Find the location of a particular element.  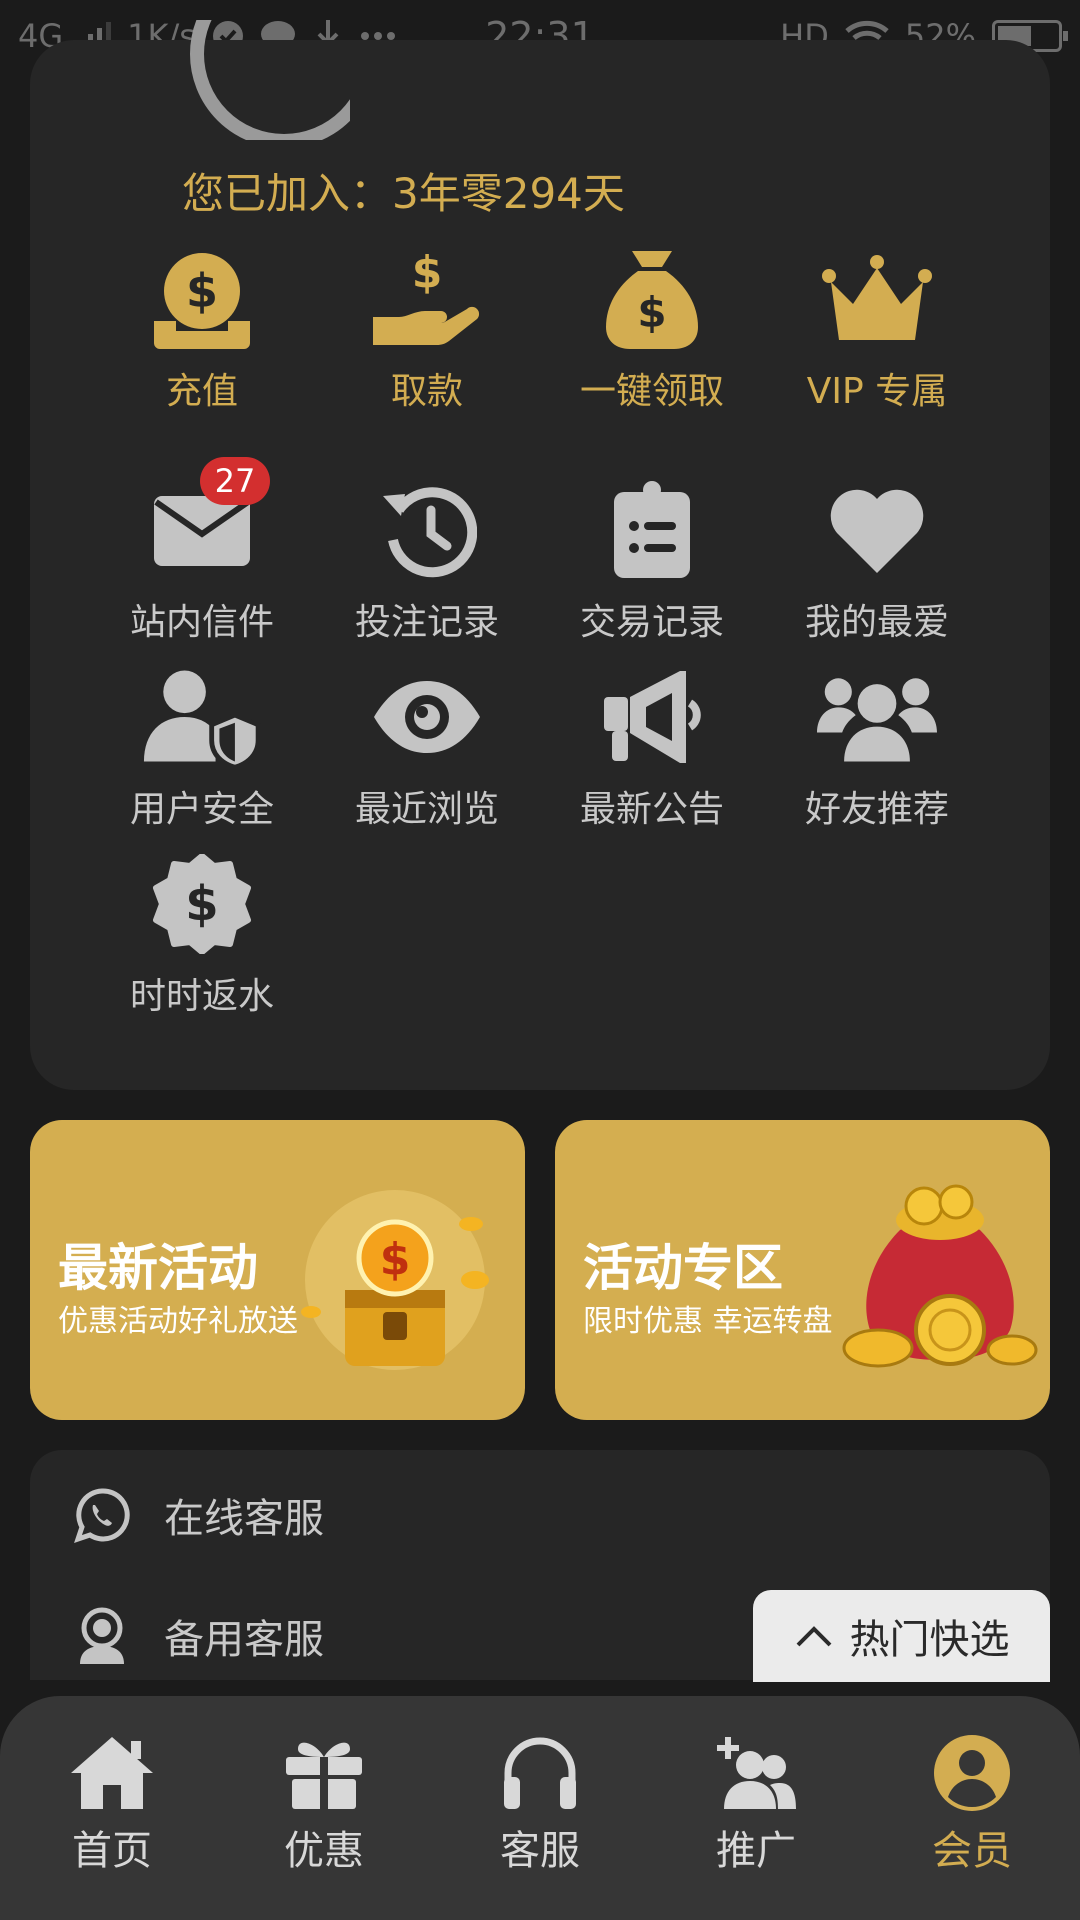

claim-all-button: $ 一键领取 is located at coordinates (652, 329).